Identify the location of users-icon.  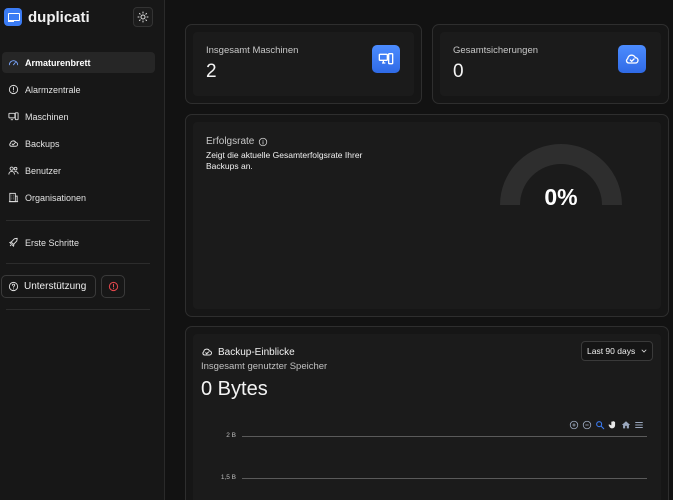
(13, 170).